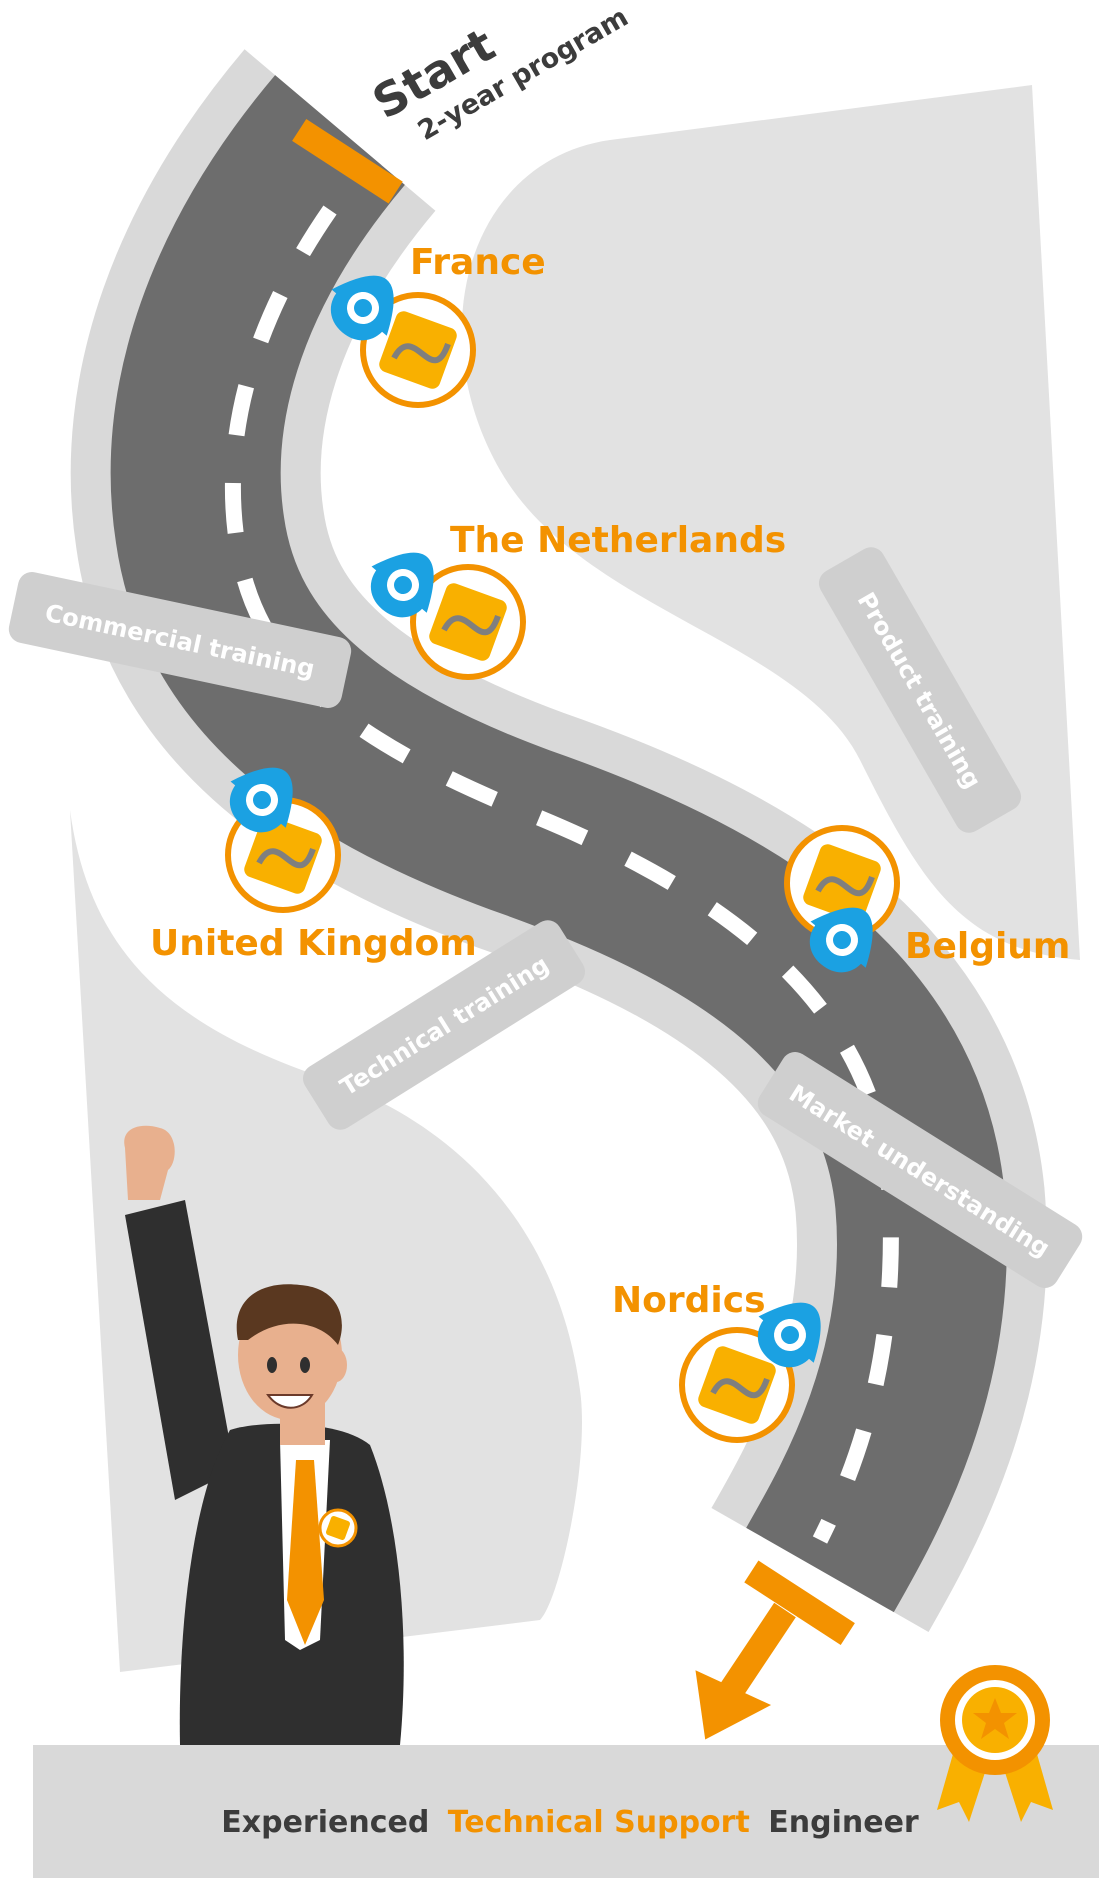 The image size is (1099, 1878). What do you see at coordinates (618, 540) in the screenshot?
I see `location-label-netherlands: The Netherlands` at bounding box center [618, 540].